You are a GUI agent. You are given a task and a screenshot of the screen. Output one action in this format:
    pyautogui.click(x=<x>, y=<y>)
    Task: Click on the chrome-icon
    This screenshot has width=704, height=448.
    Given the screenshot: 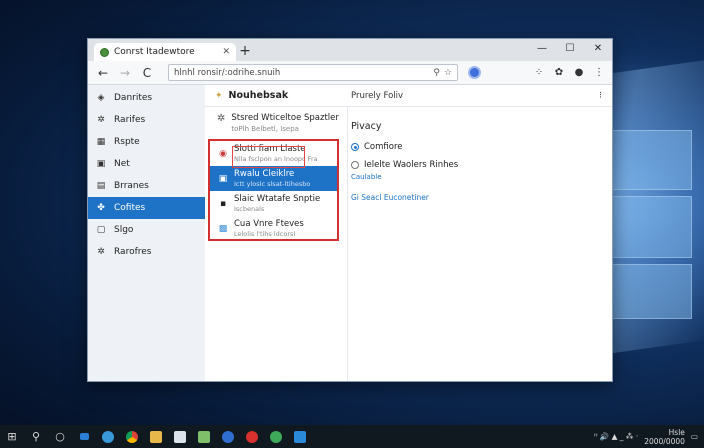 What is the action you would take?
    pyautogui.click(x=132, y=436)
    